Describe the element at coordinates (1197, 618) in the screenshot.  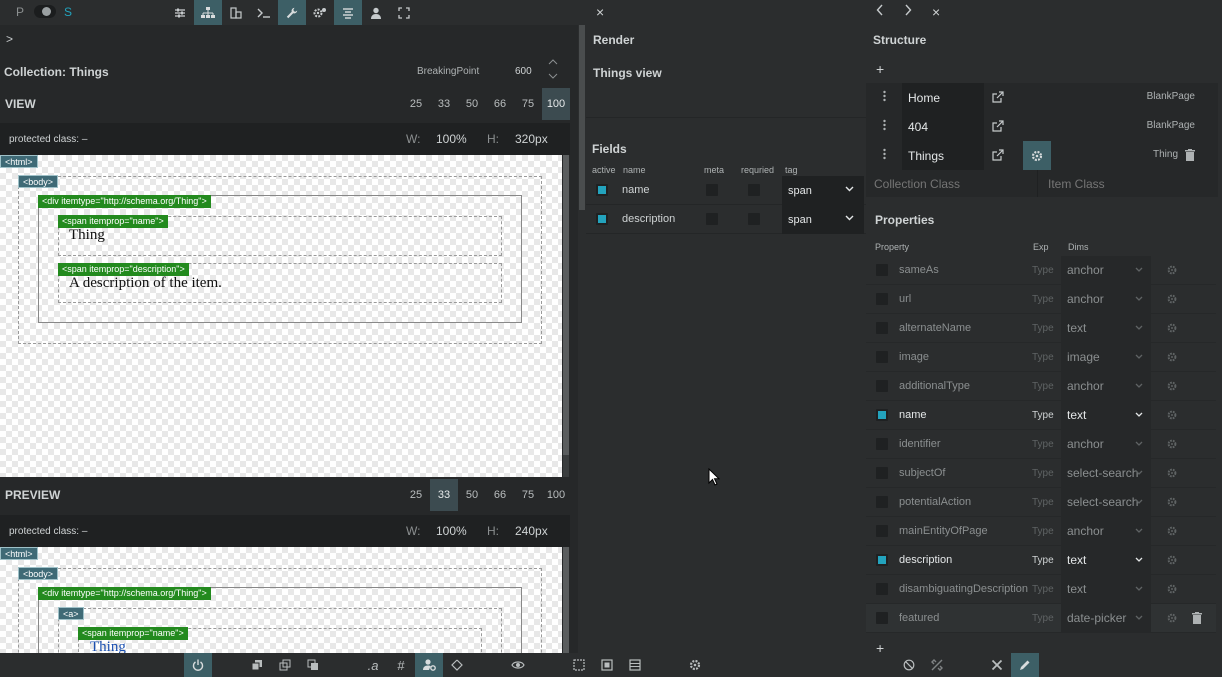
I see `property-delete-button` at that location.